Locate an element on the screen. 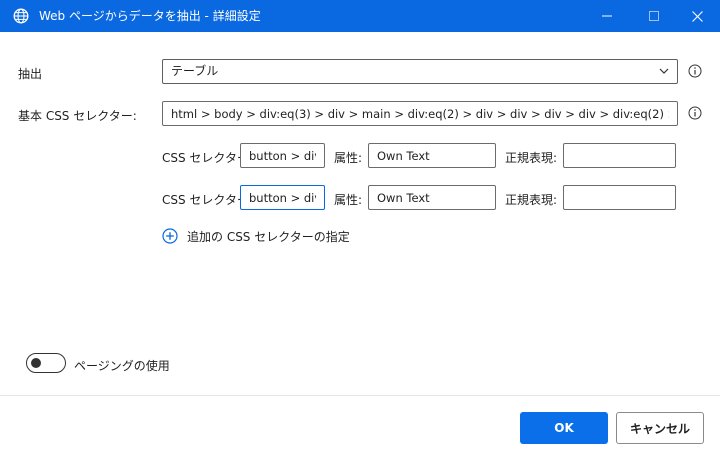 This screenshot has width=720, height=460. close-icon is located at coordinates (697, 16).